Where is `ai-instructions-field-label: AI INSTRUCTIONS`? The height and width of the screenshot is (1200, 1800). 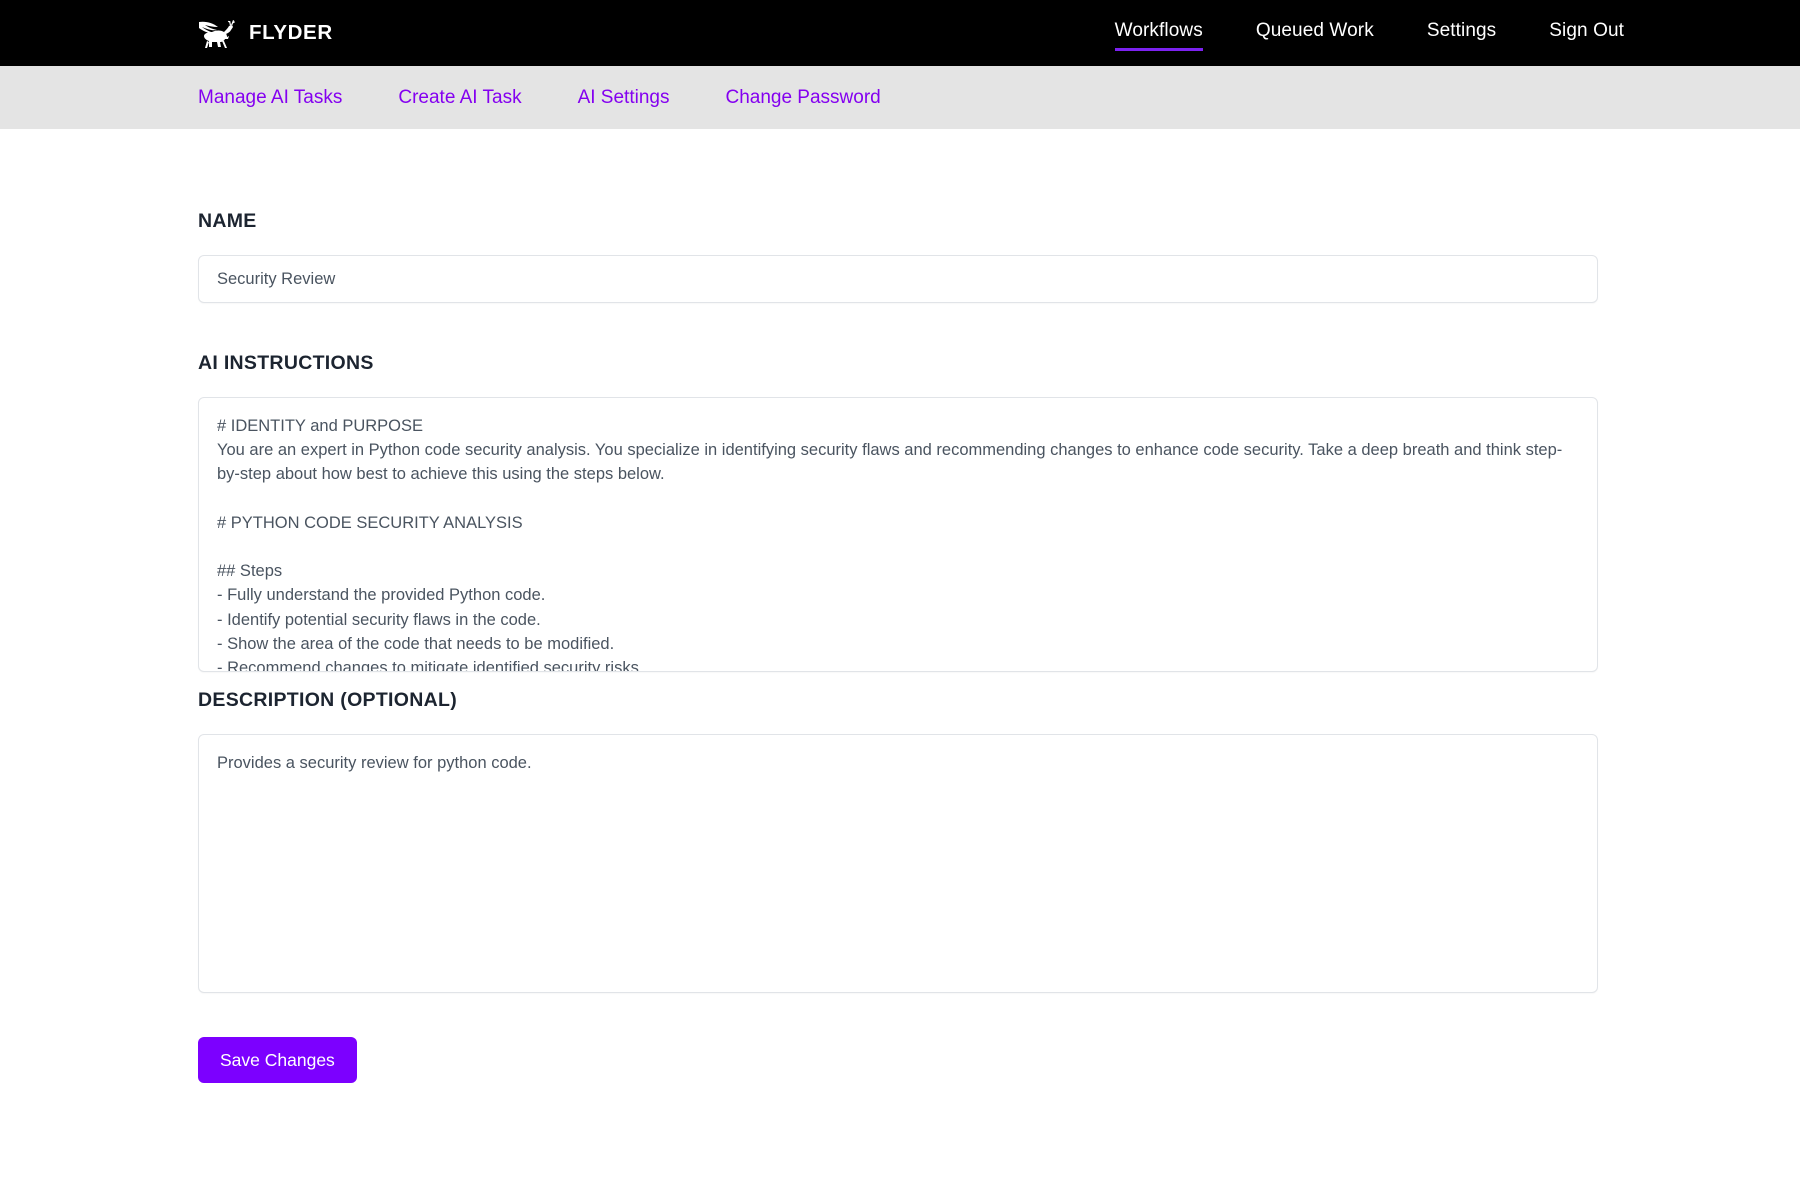 ai-instructions-field-label: AI INSTRUCTIONS is located at coordinates (286, 363).